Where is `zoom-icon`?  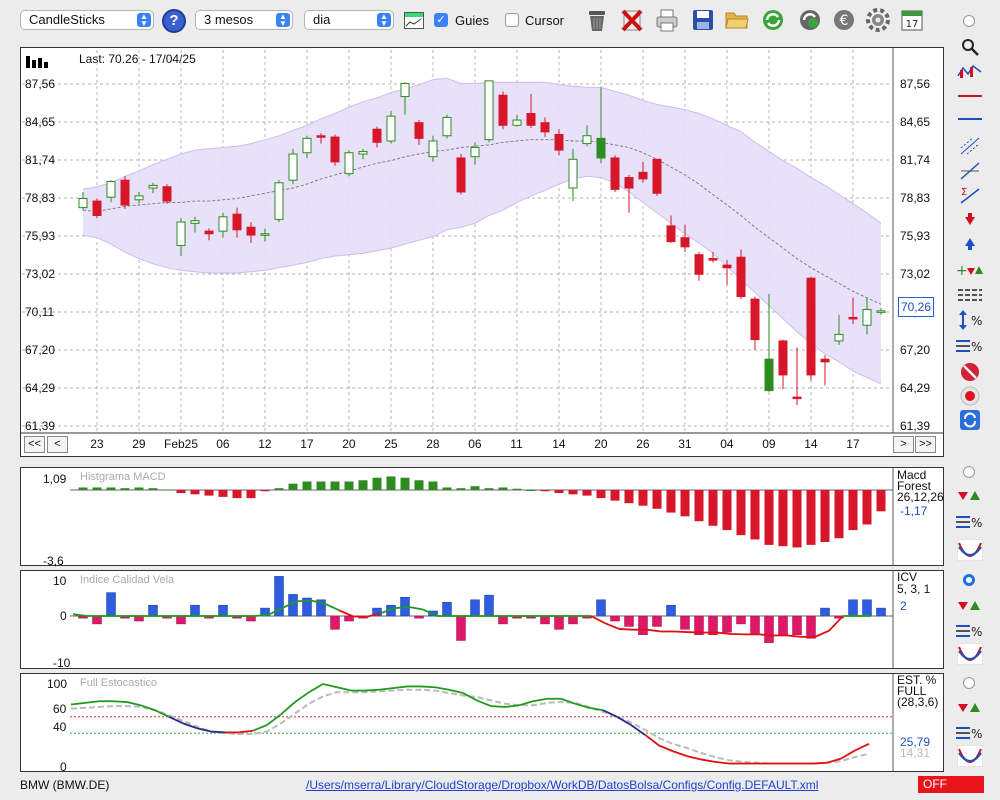 zoom-icon is located at coordinates (970, 47).